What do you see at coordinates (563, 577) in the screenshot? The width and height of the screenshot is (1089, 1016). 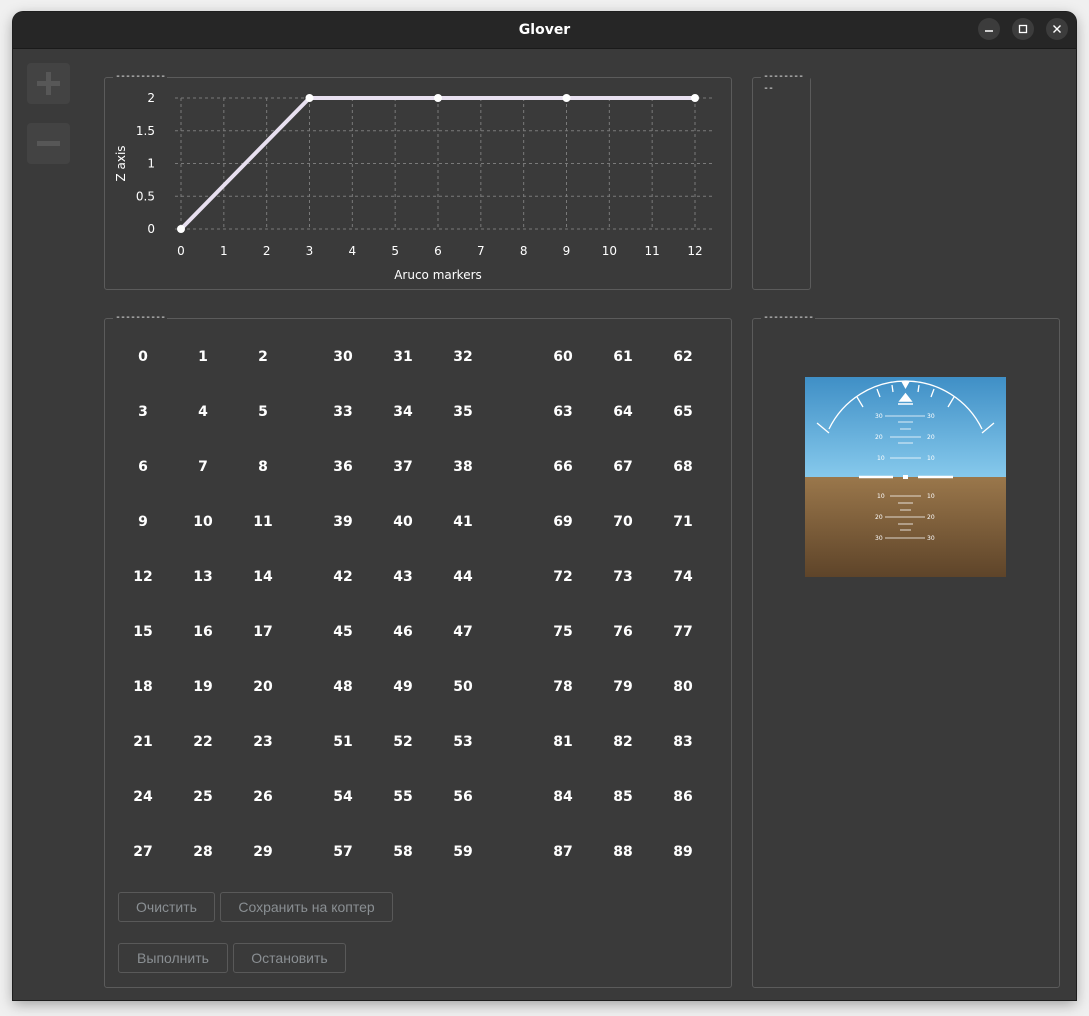 I see `marker-cell: 72` at bounding box center [563, 577].